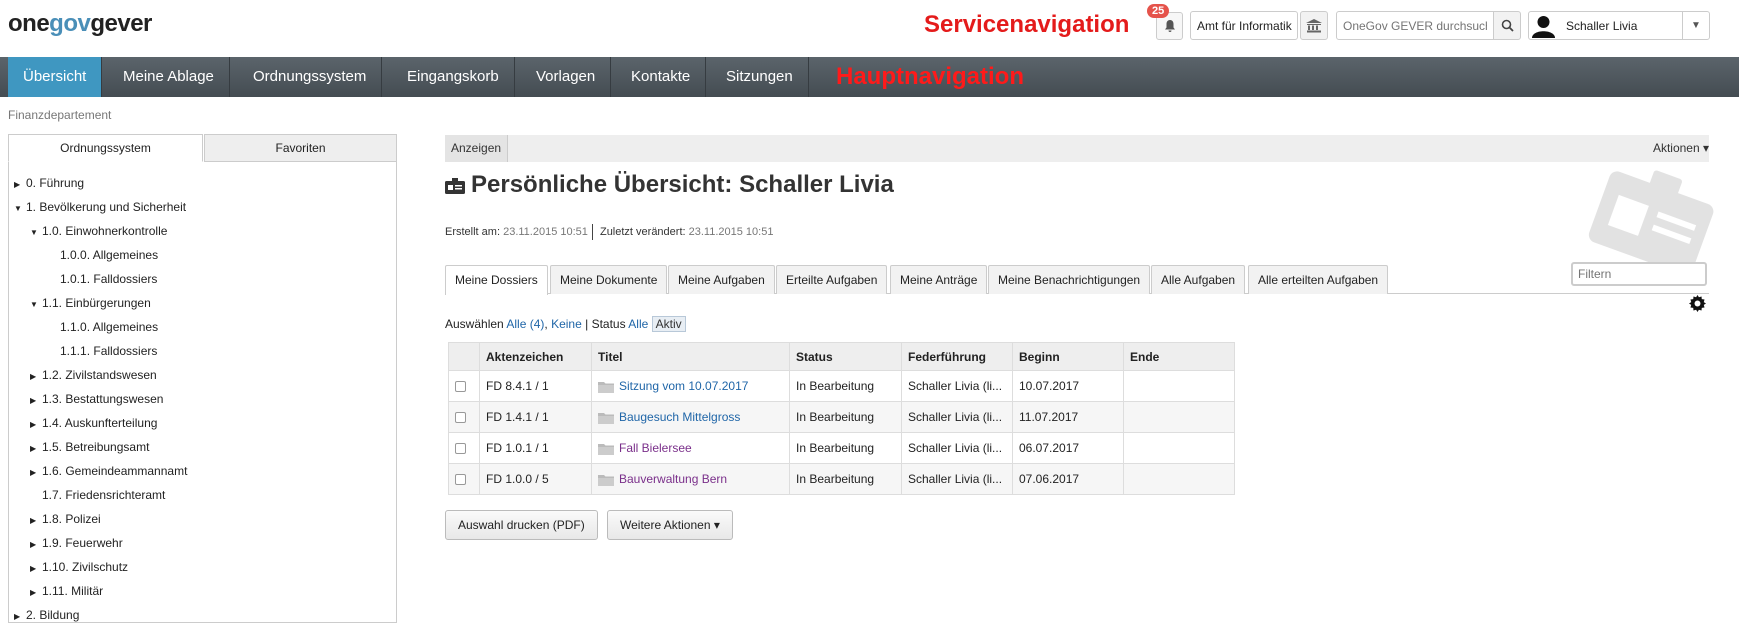 Image resolution: width=1739 pixels, height=623 pixels. Describe the element at coordinates (679, 417) in the screenshot. I see `dossier-link: Baugesuch Mittelgross` at that location.